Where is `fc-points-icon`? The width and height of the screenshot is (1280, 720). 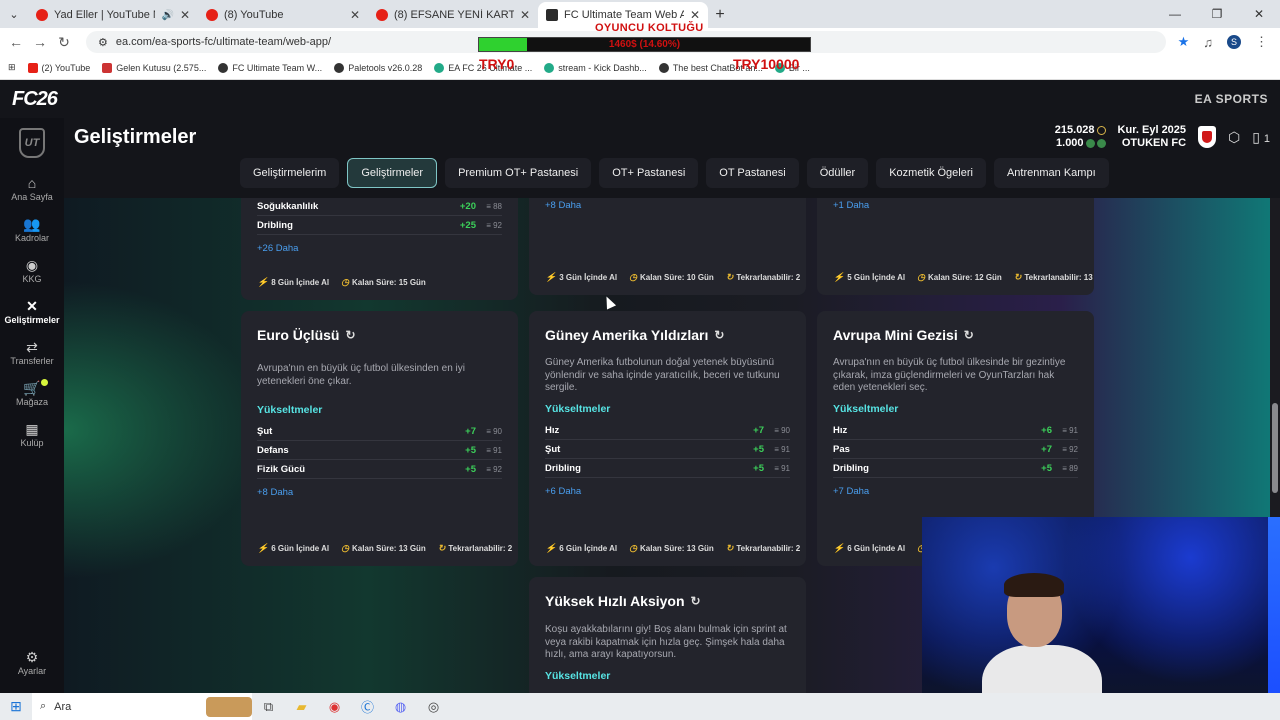 fc-points-icon is located at coordinates (1090, 143).